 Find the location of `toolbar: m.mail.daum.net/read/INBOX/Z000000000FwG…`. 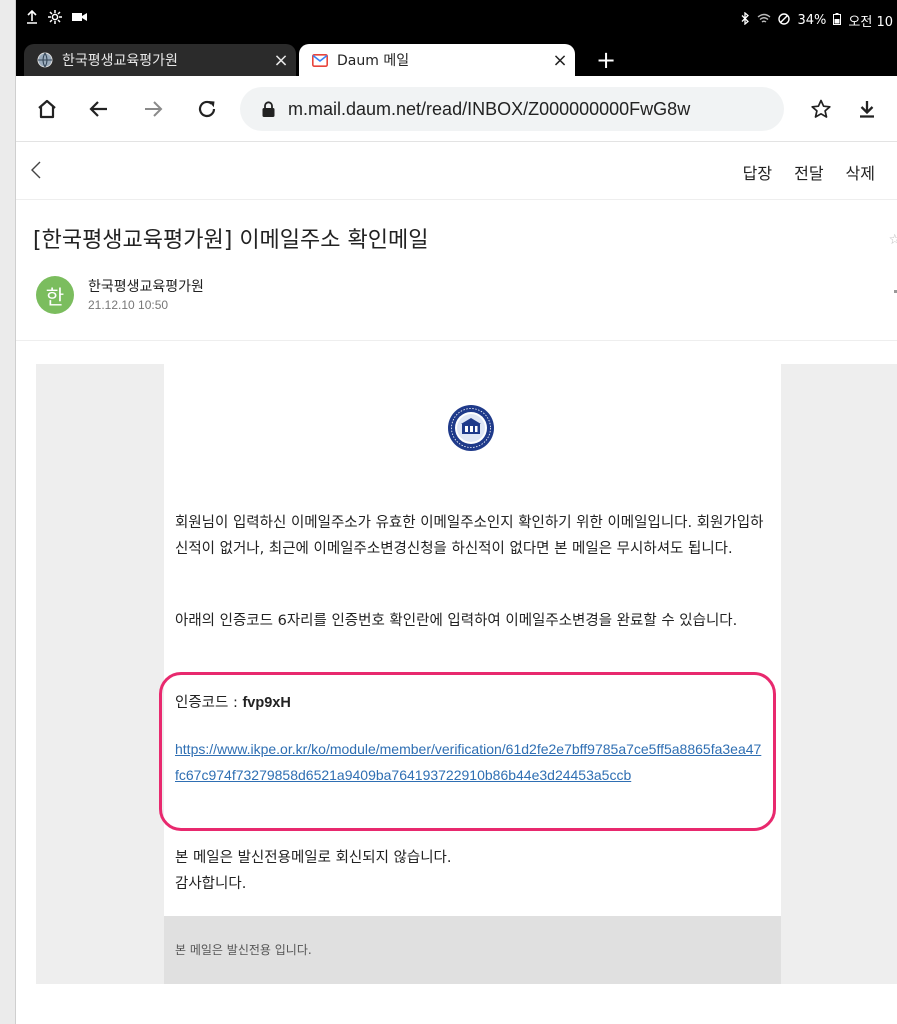

toolbar: m.mail.daum.net/read/INBOX/Z000000000FwG… is located at coordinates (456, 109).